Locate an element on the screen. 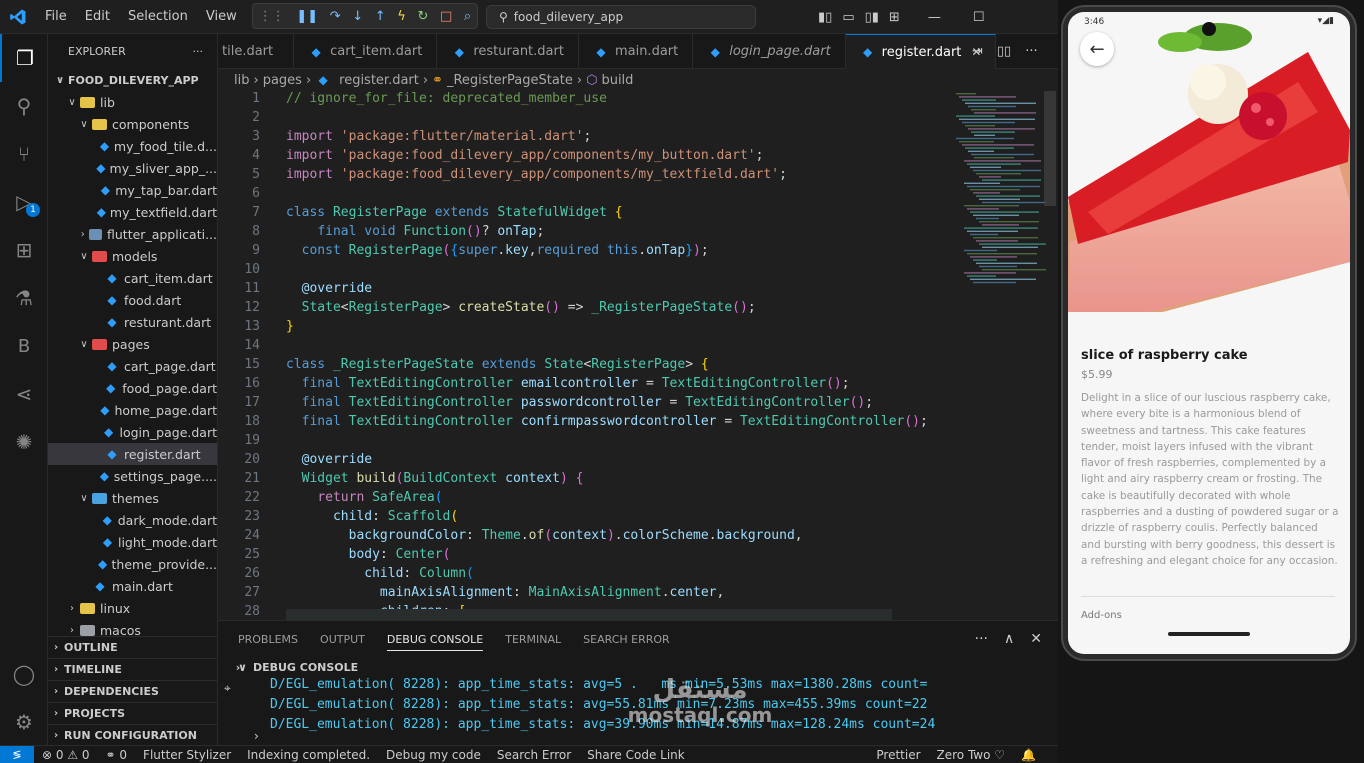 This screenshot has width=1364, height=763. tree-folder: › linux is located at coordinates (132, 608).